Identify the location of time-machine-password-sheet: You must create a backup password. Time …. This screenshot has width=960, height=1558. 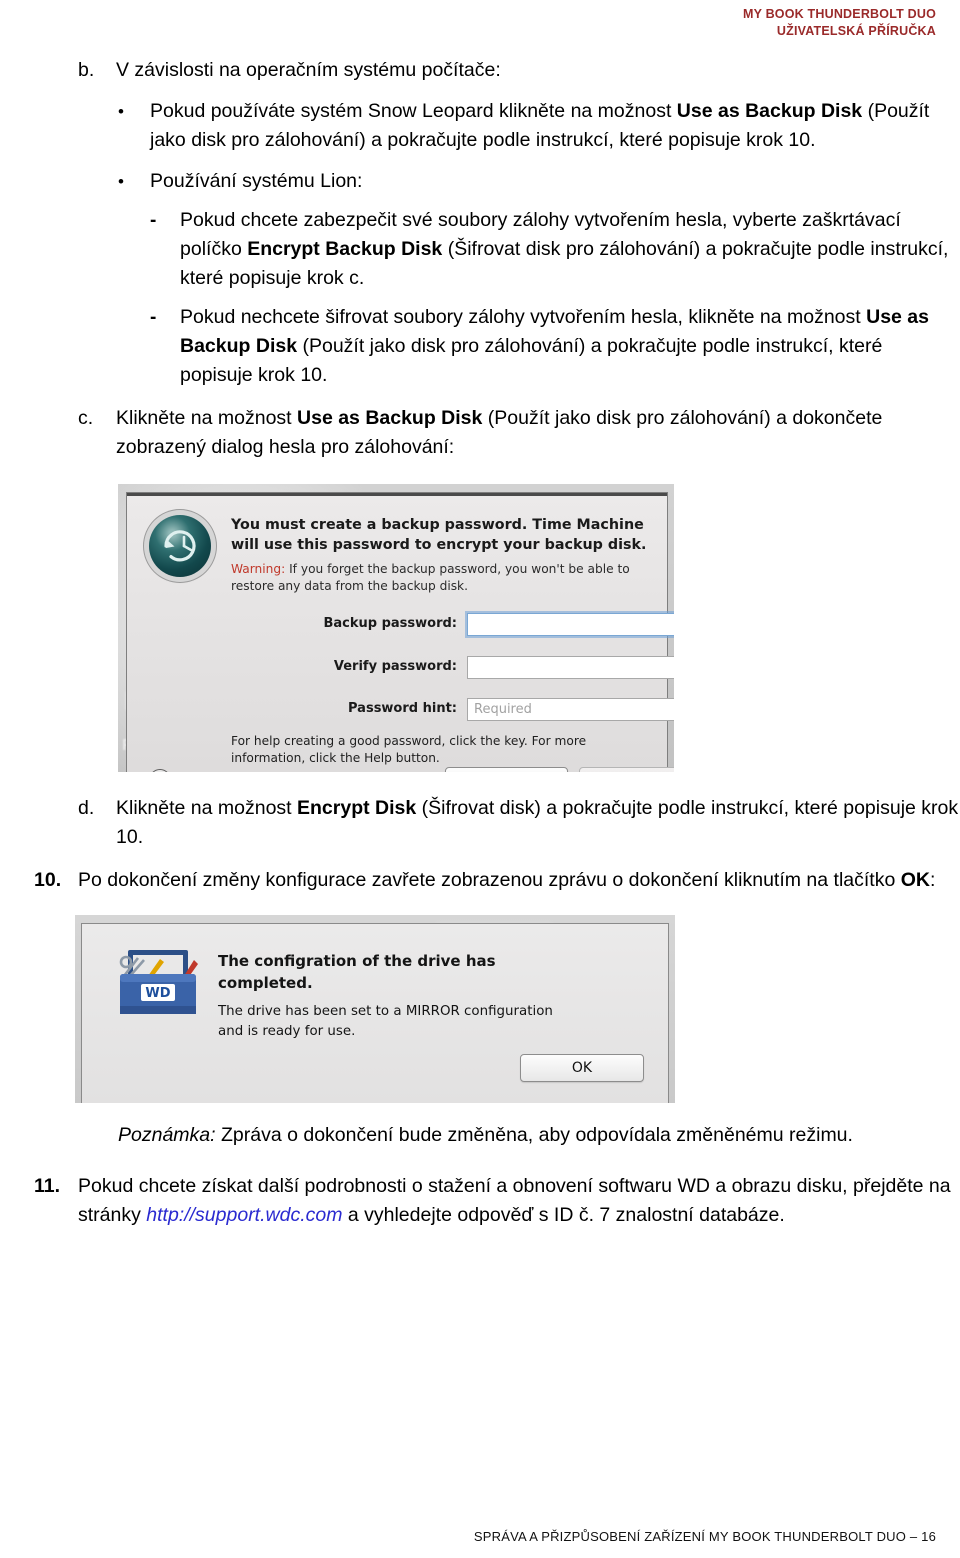
(400, 632).